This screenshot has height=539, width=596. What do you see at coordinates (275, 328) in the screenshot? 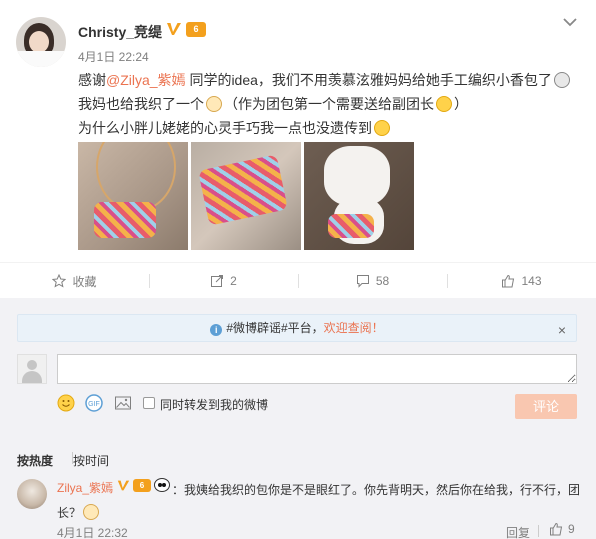
I see `notice-text: #微博辟谣#平台，` at bounding box center [275, 328].